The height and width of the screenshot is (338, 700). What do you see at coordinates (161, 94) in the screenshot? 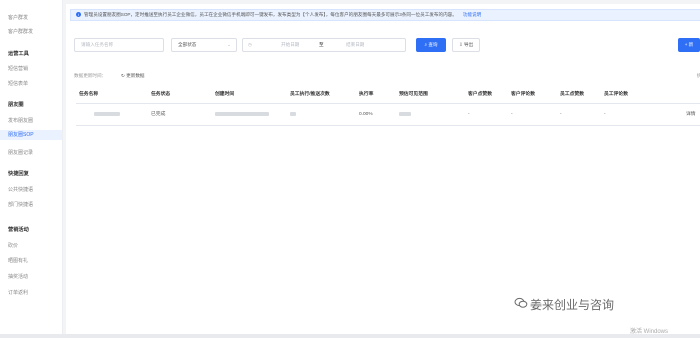
I see `col-task-status: 任务状态` at bounding box center [161, 94].